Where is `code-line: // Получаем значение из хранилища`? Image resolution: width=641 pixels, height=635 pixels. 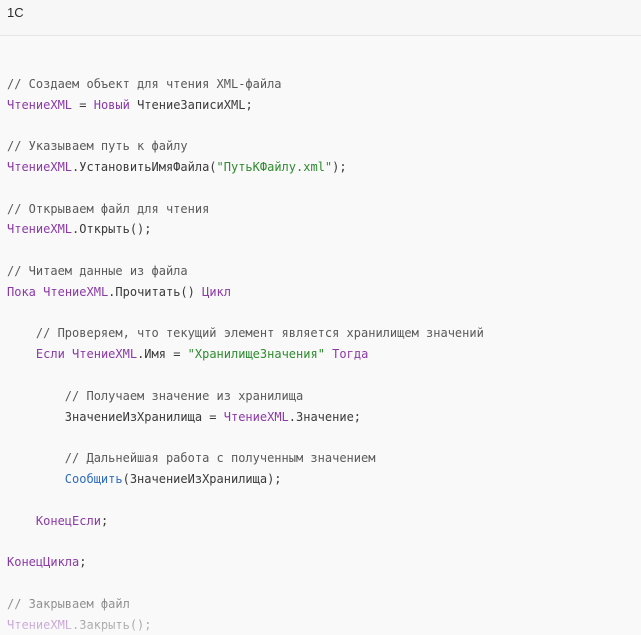 code-line: // Получаем значение из хранилища is located at coordinates (324, 396).